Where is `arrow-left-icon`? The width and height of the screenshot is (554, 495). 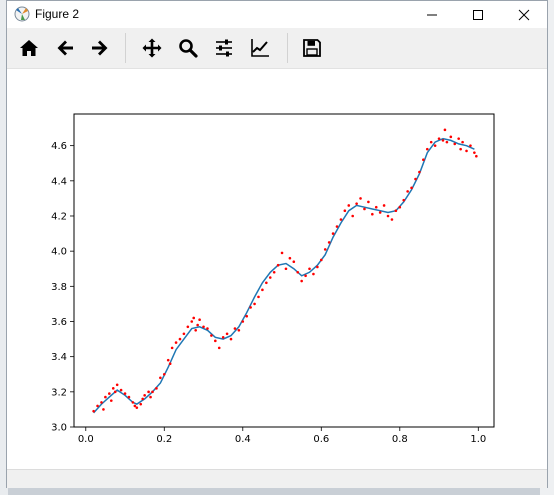 arrow-left-icon is located at coordinates (65, 48).